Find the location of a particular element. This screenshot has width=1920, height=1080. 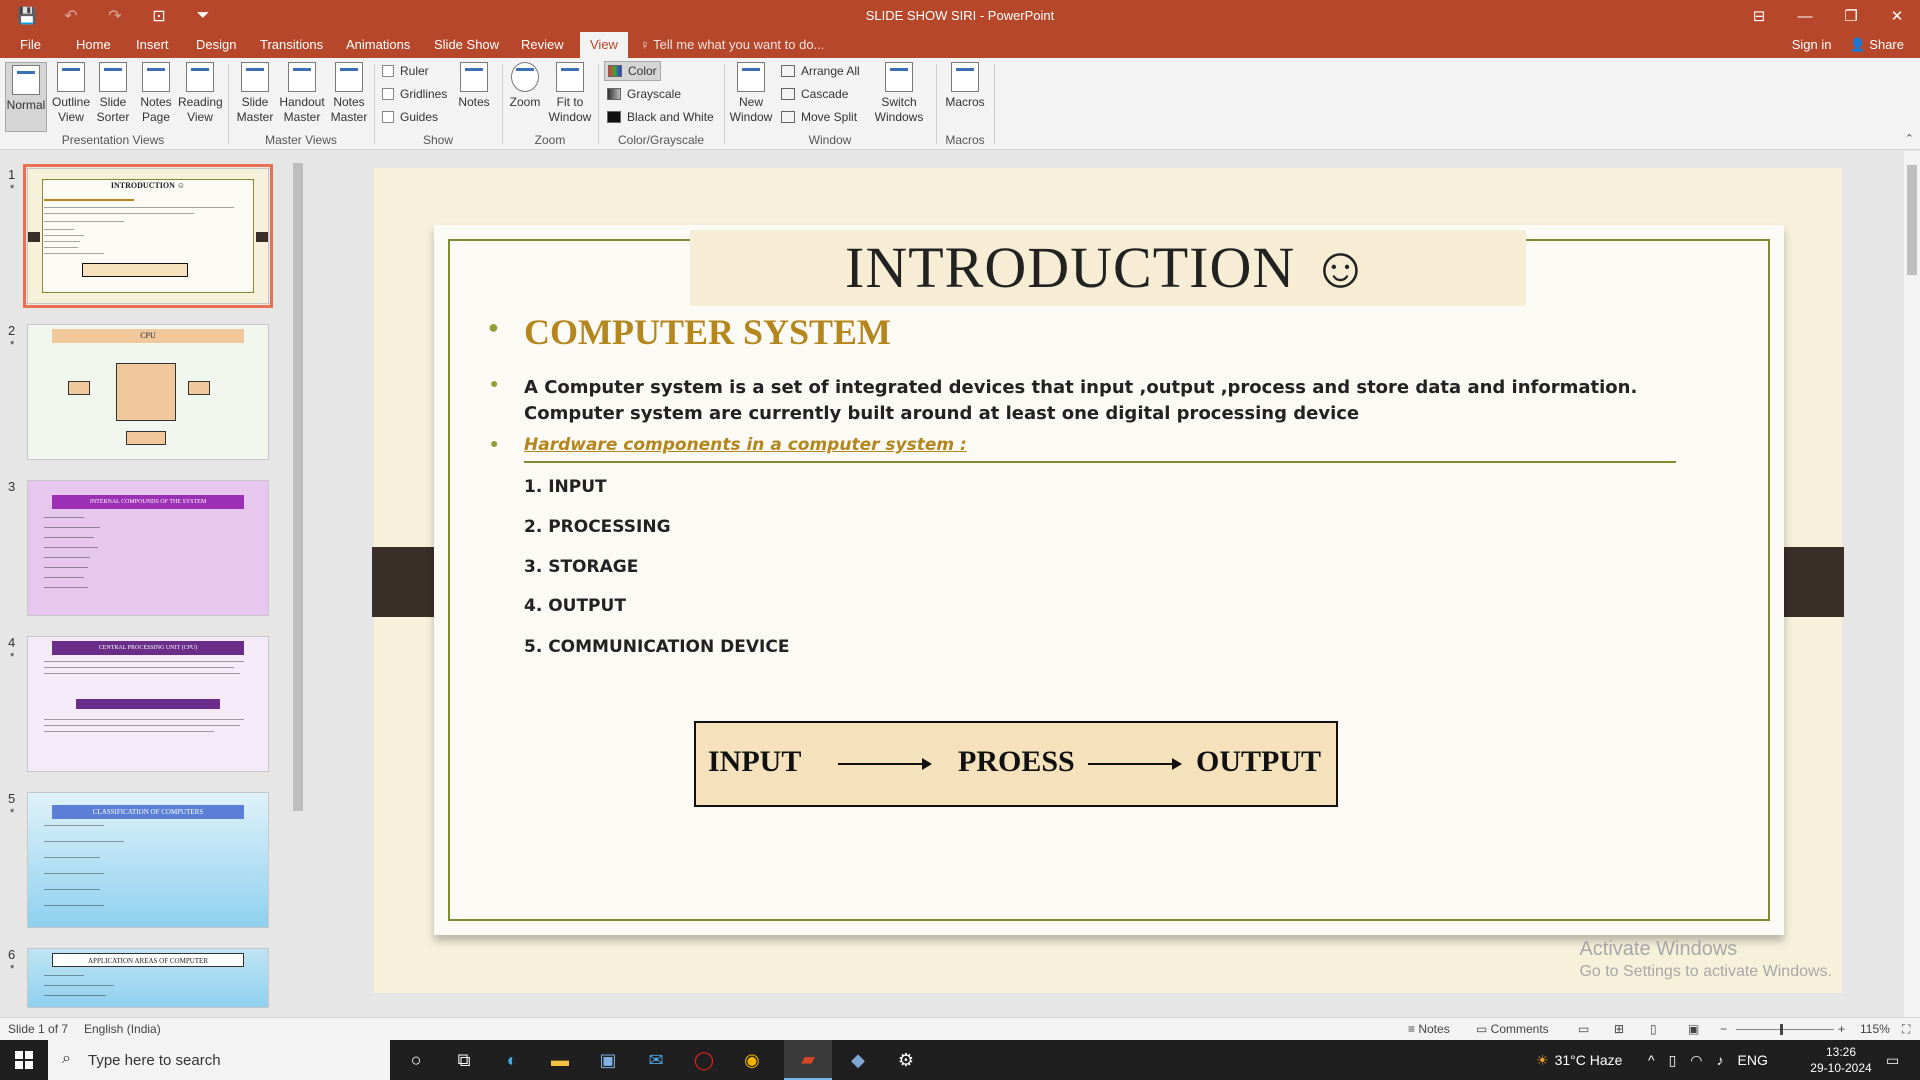

tab-design: Design is located at coordinates (216, 45).